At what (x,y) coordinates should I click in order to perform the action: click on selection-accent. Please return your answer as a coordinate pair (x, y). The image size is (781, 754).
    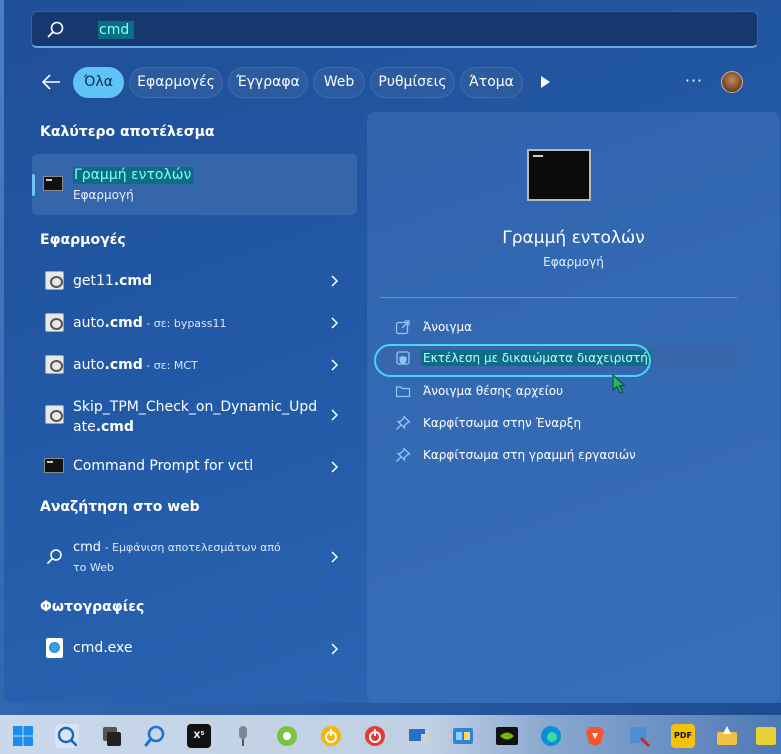
    Looking at the image, I should click on (33, 185).